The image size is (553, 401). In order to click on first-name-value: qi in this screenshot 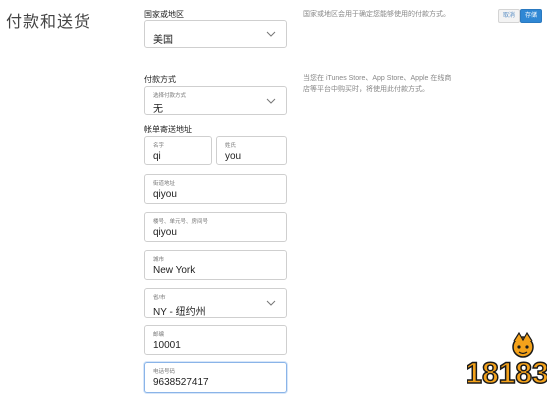, I will do `click(157, 156)`.